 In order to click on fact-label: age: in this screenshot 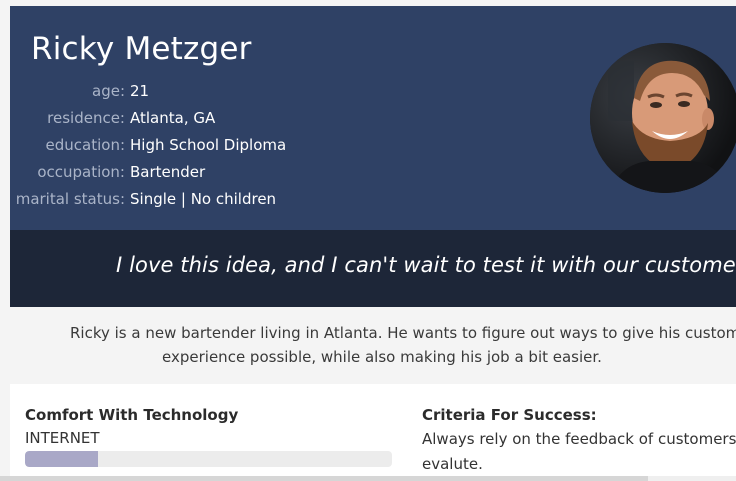, I will do `click(108, 91)`.